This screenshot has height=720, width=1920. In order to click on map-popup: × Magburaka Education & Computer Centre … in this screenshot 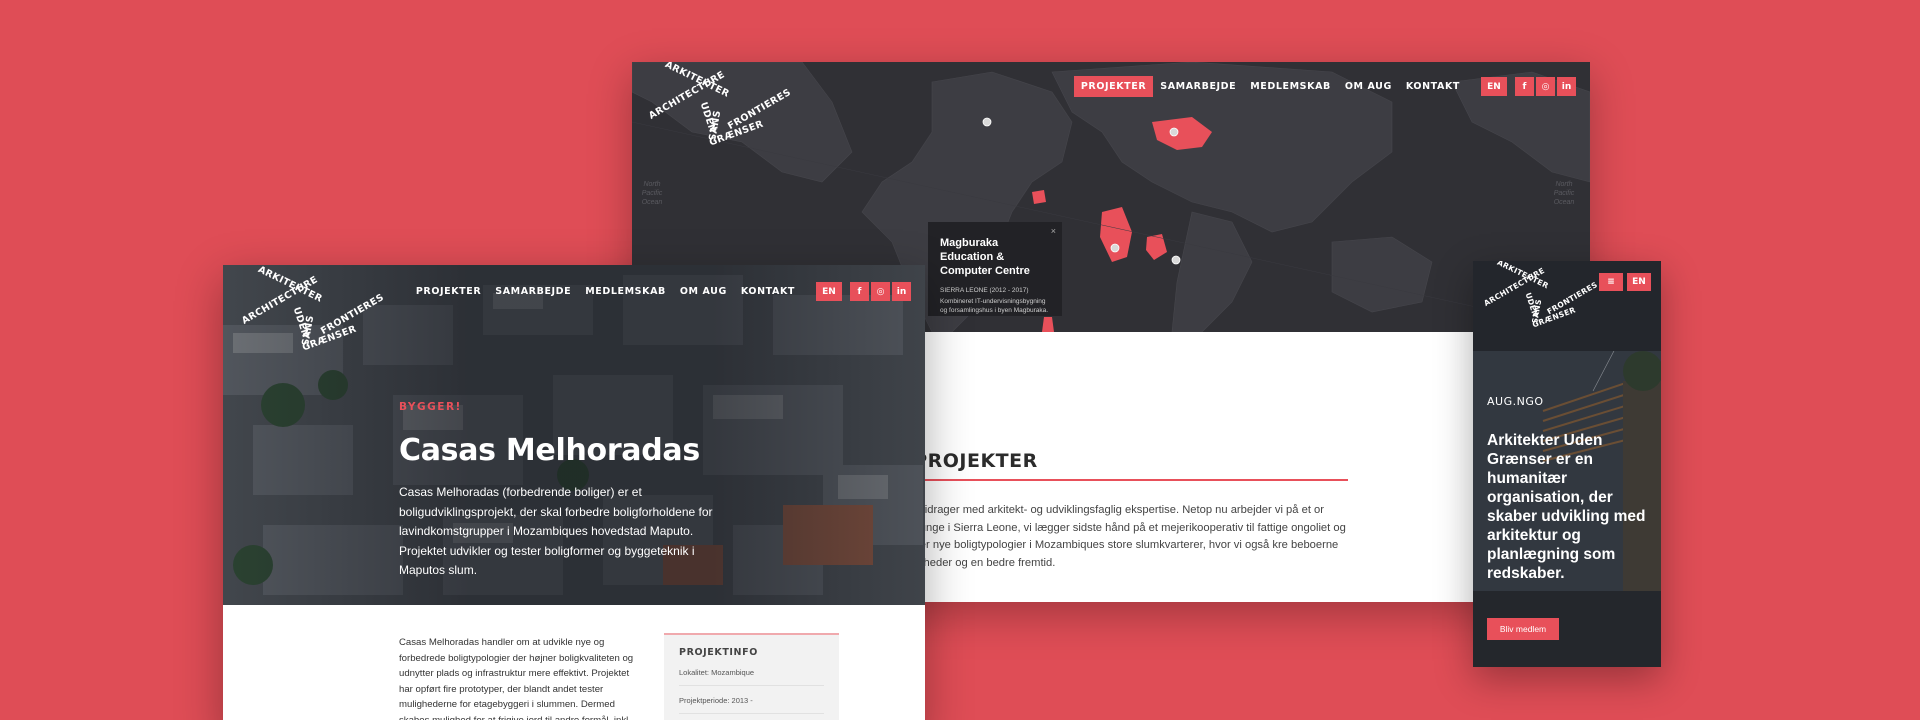, I will do `click(995, 269)`.